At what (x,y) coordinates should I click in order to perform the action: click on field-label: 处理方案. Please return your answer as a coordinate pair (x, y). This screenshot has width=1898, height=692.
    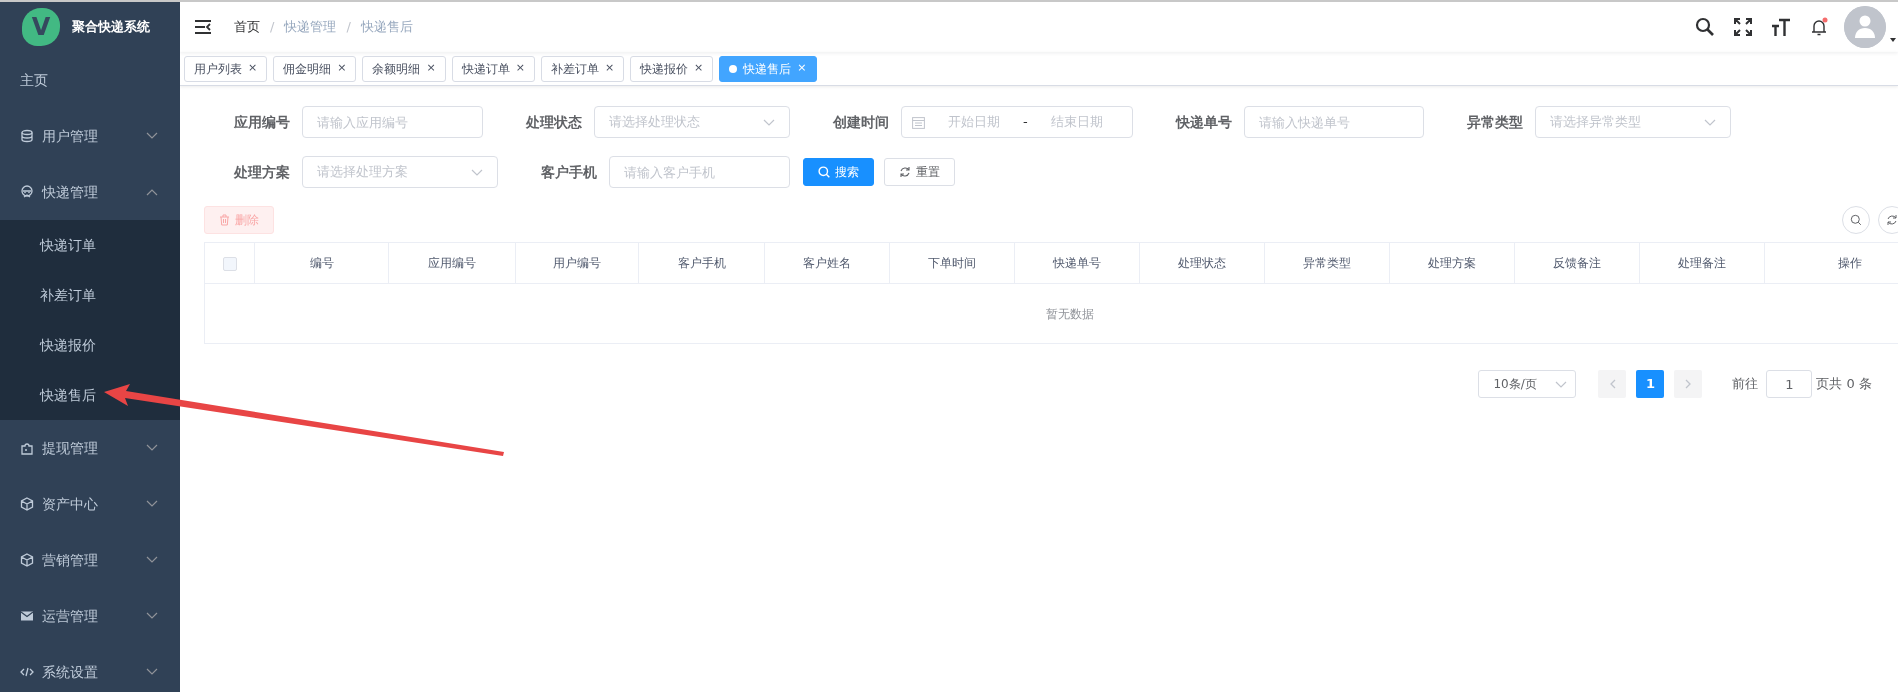
    Looking at the image, I should click on (262, 172).